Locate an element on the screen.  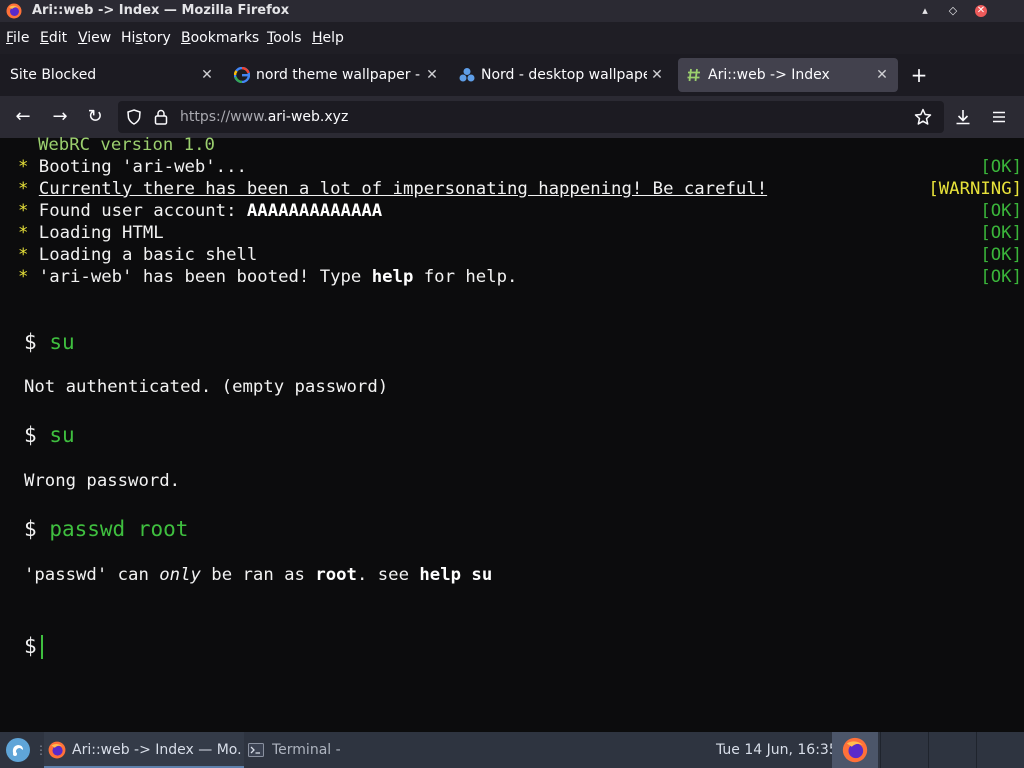
app-launcher-button is located at coordinates (18, 750).